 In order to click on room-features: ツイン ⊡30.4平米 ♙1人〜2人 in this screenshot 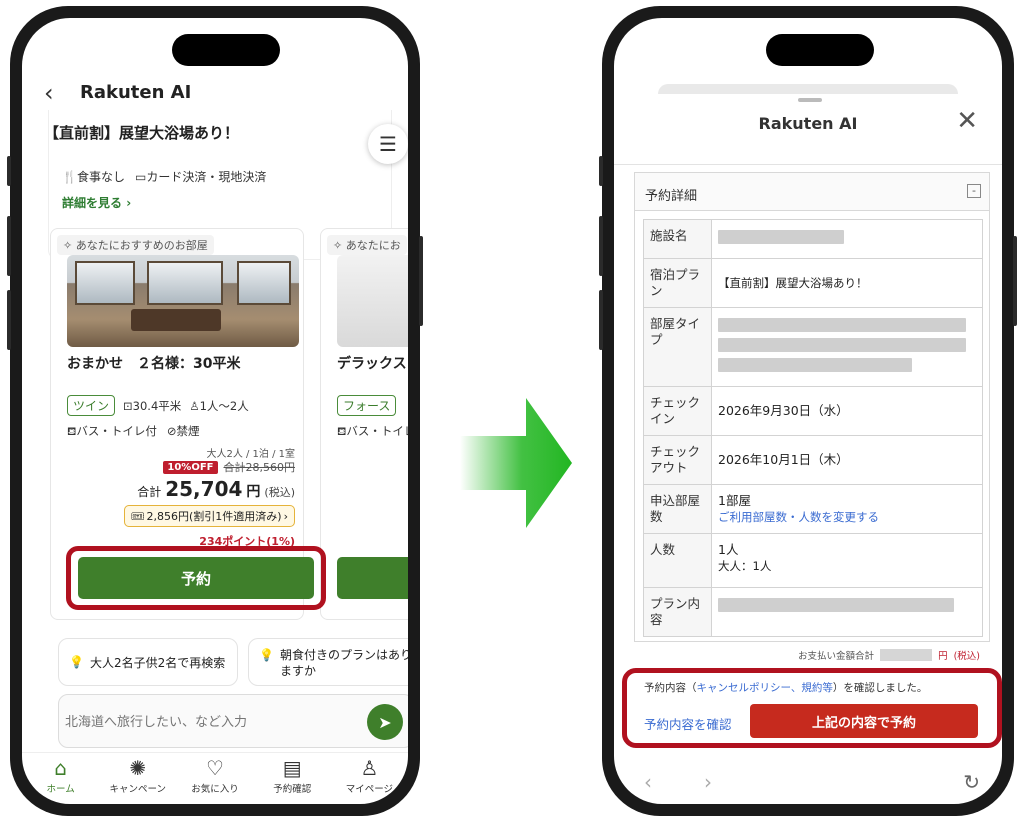, I will do `click(158, 405)`.